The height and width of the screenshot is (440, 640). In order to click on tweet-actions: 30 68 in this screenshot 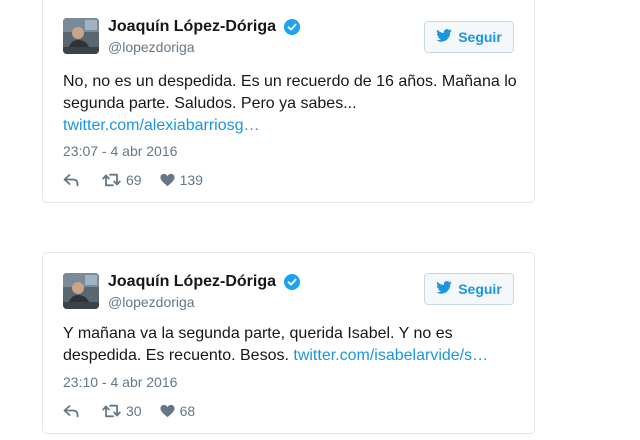, I will do `click(129, 411)`.